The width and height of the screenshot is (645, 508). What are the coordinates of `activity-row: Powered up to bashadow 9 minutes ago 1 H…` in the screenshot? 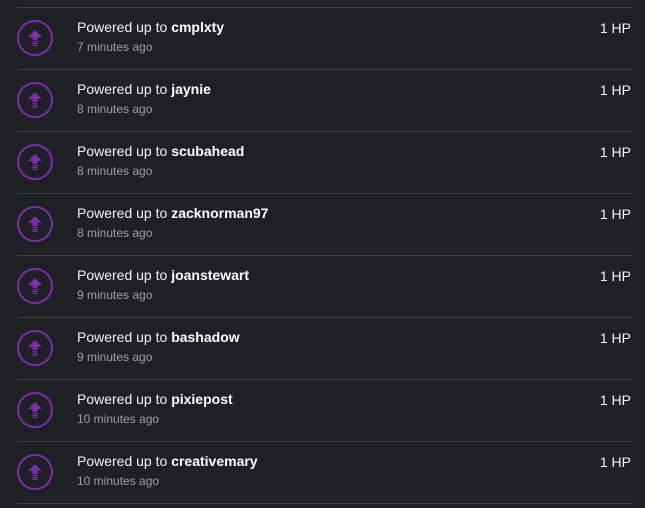 It's located at (324, 348).